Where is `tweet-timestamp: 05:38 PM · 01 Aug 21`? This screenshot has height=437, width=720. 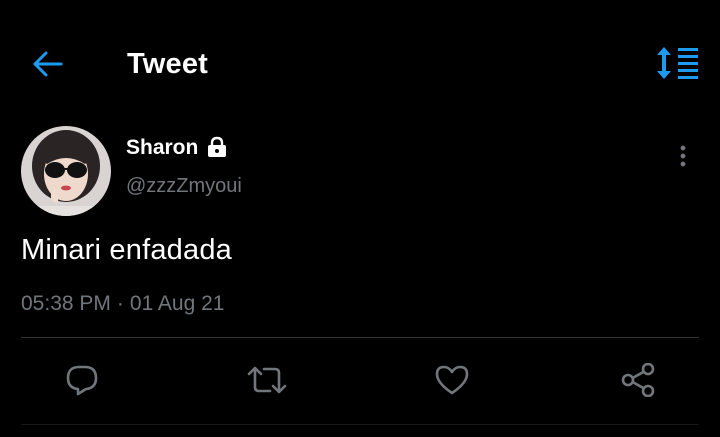 tweet-timestamp: 05:38 PM · 01 Aug 21 is located at coordinates (122, 304).